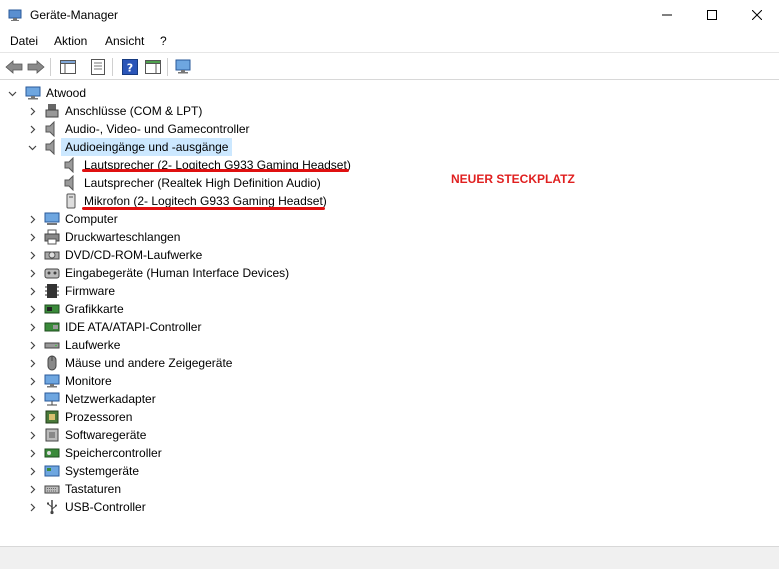  I want to click on maximize-button, so click(712, 15).